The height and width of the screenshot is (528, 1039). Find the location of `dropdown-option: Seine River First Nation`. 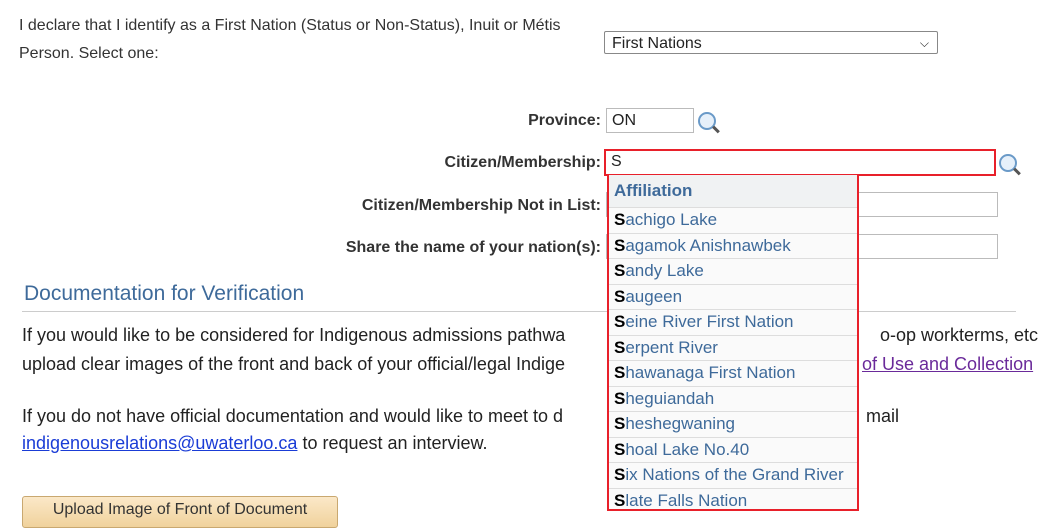

dropdown-option: Seine River First Nation is located at coordinates (733, 323).